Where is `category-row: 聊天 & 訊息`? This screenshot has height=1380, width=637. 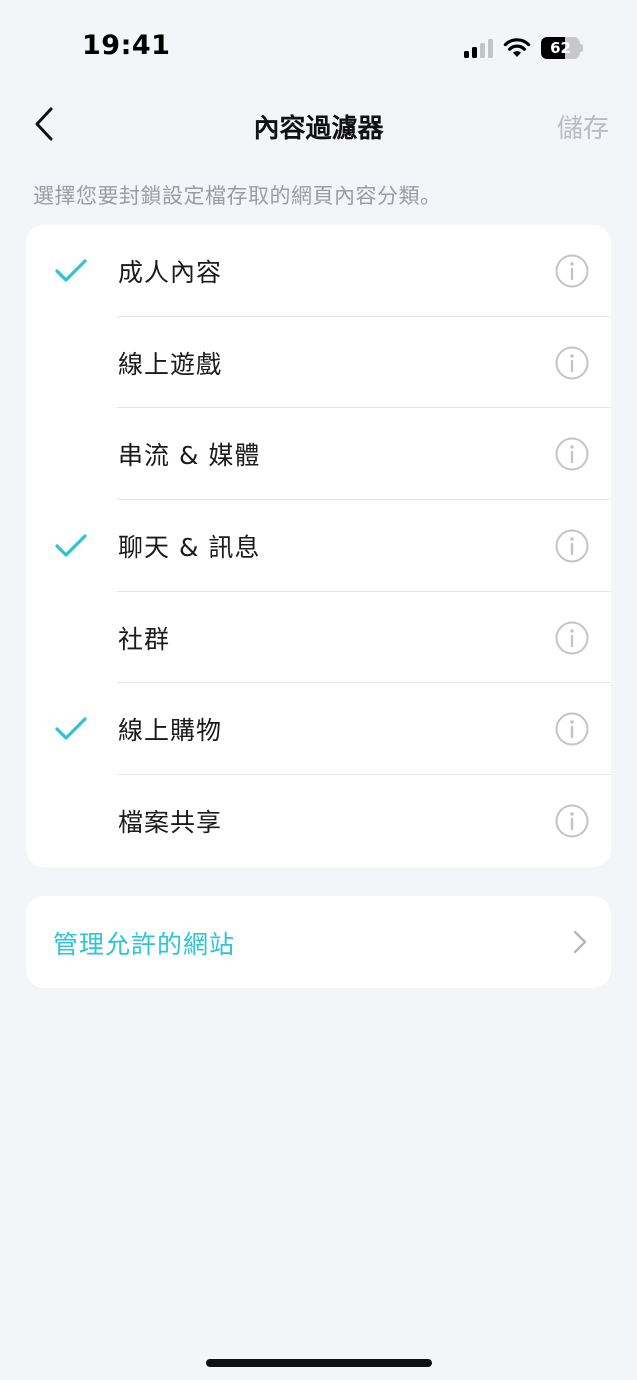 category-row: 聊天 & 訊息 is located at coordinates (318, 546).